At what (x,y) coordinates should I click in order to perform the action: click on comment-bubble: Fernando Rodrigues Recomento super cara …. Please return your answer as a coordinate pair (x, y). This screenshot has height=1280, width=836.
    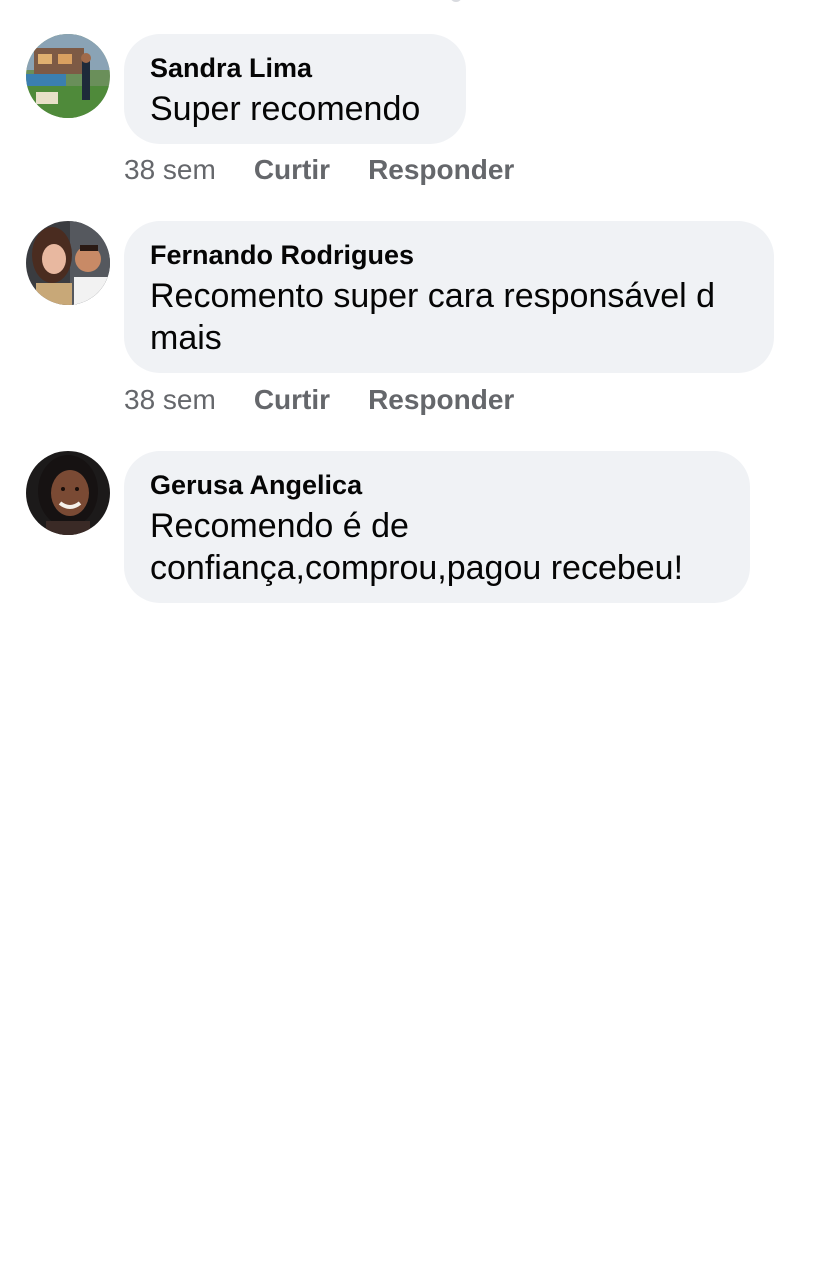
    Looking at the image, I should click on (449, 297).